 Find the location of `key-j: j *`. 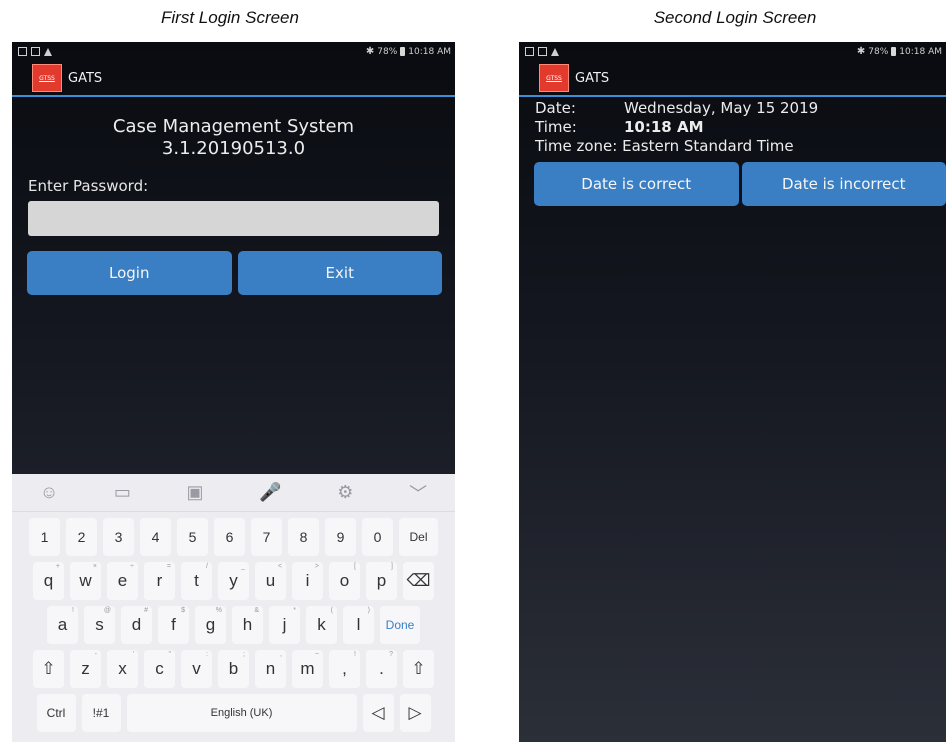

key-j: j * is located at coordinates (284, 625).